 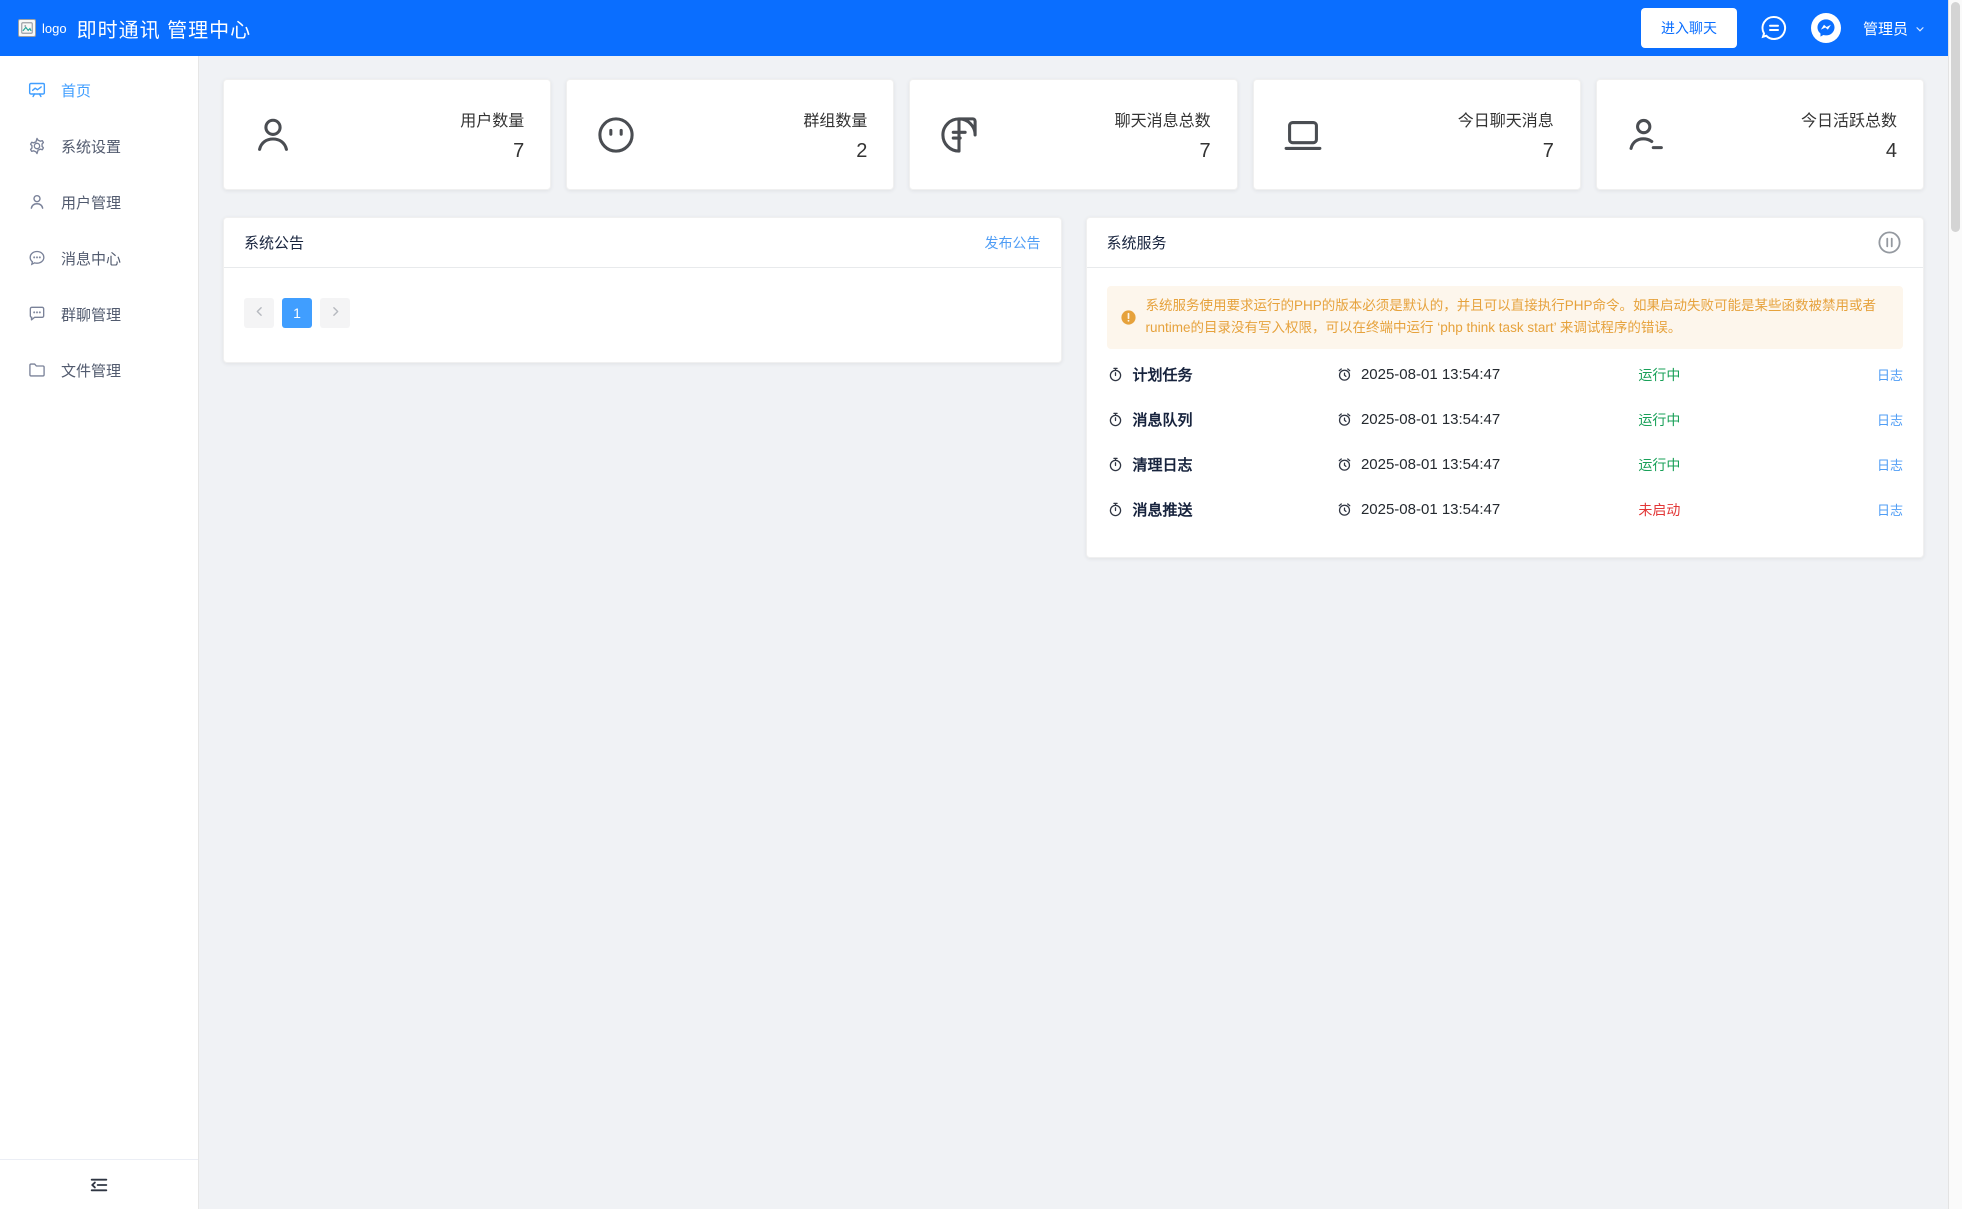 I want to click on chevron-down-icon, so click(x=1920, y=28).